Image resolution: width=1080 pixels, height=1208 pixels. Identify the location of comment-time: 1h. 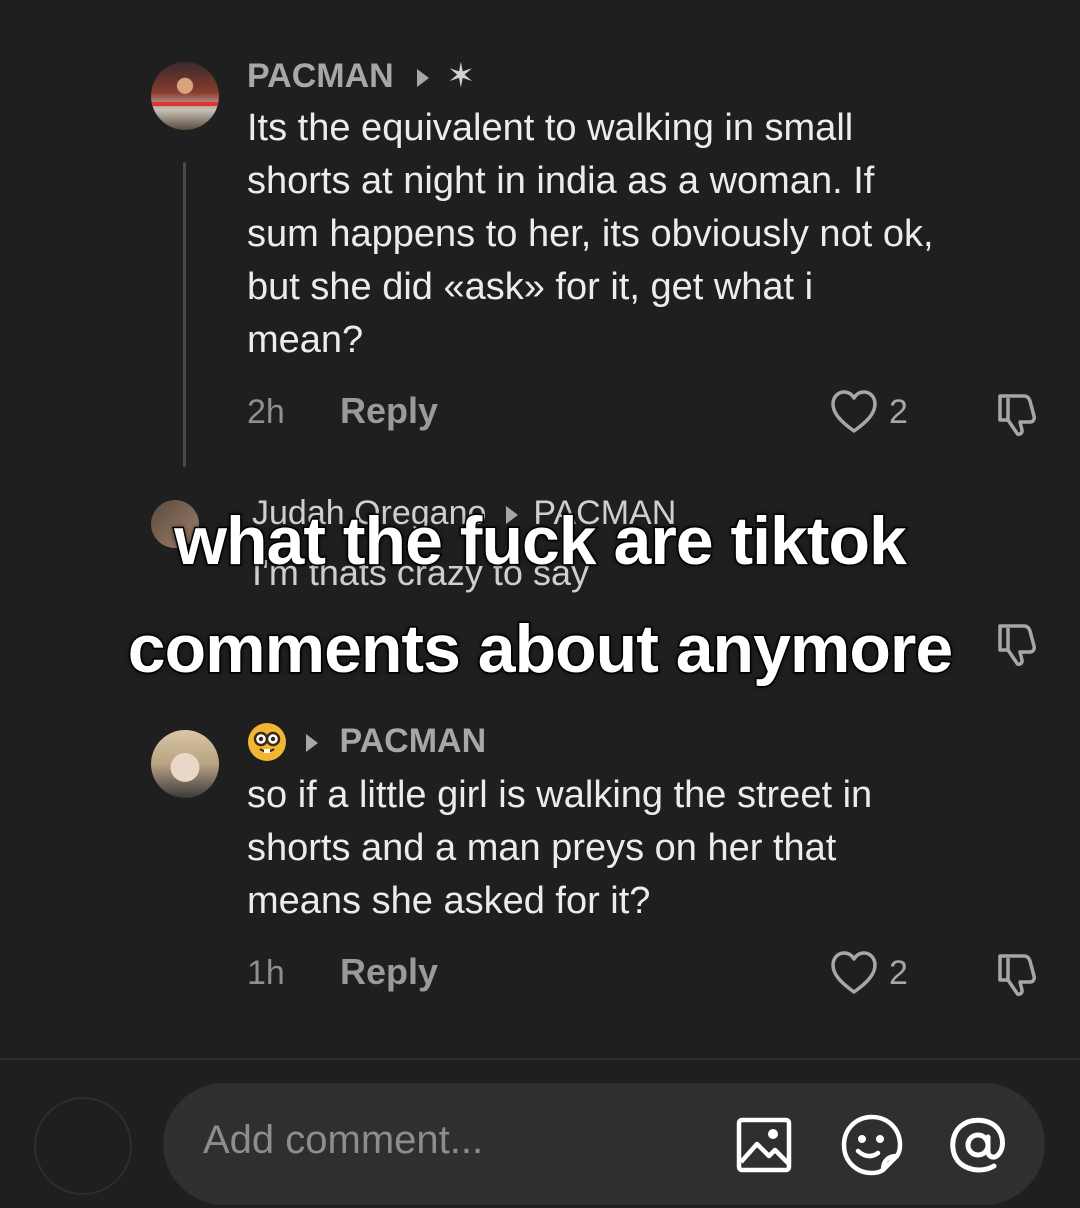
(266, 973).